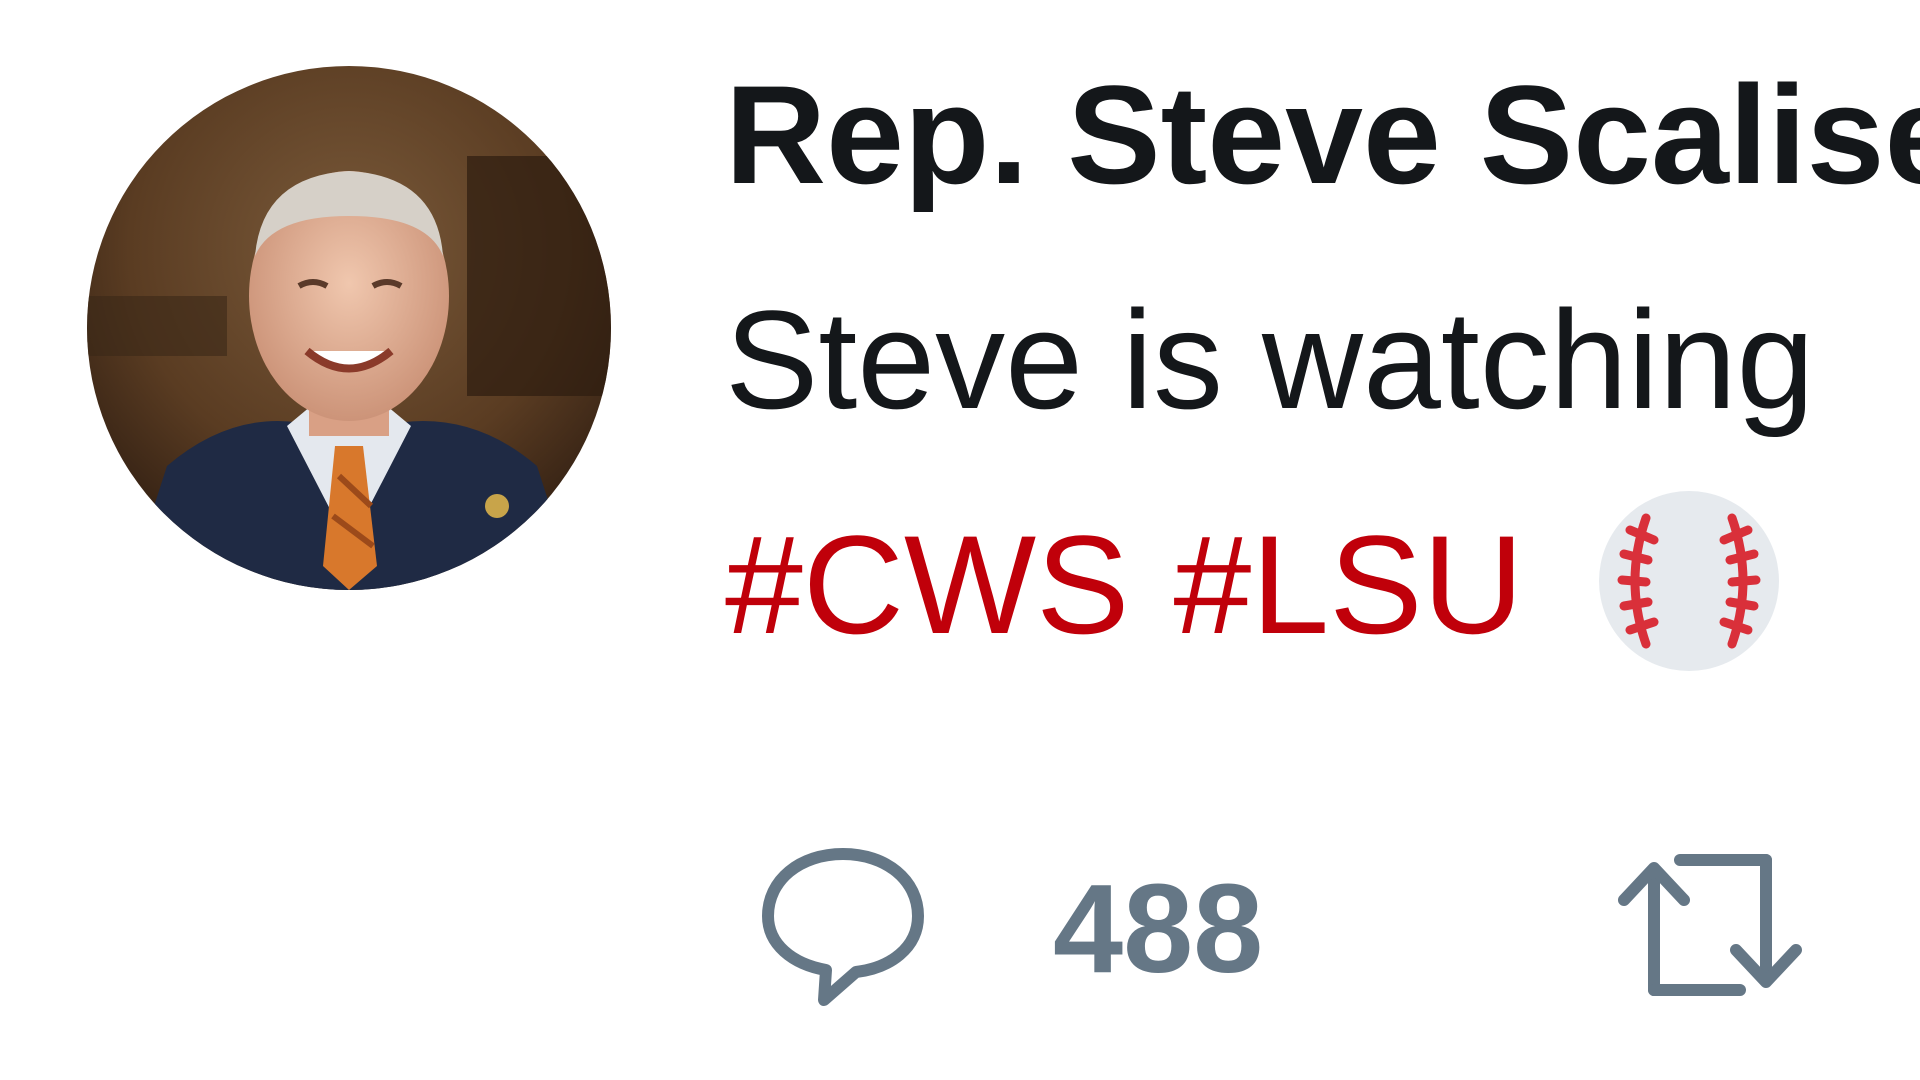 This screenshot has width=1920, height=1080. What do you see at coordinates (1689, 581) in the screenshot?
I see `baseball-icon` at bounding box center [1689, 581].